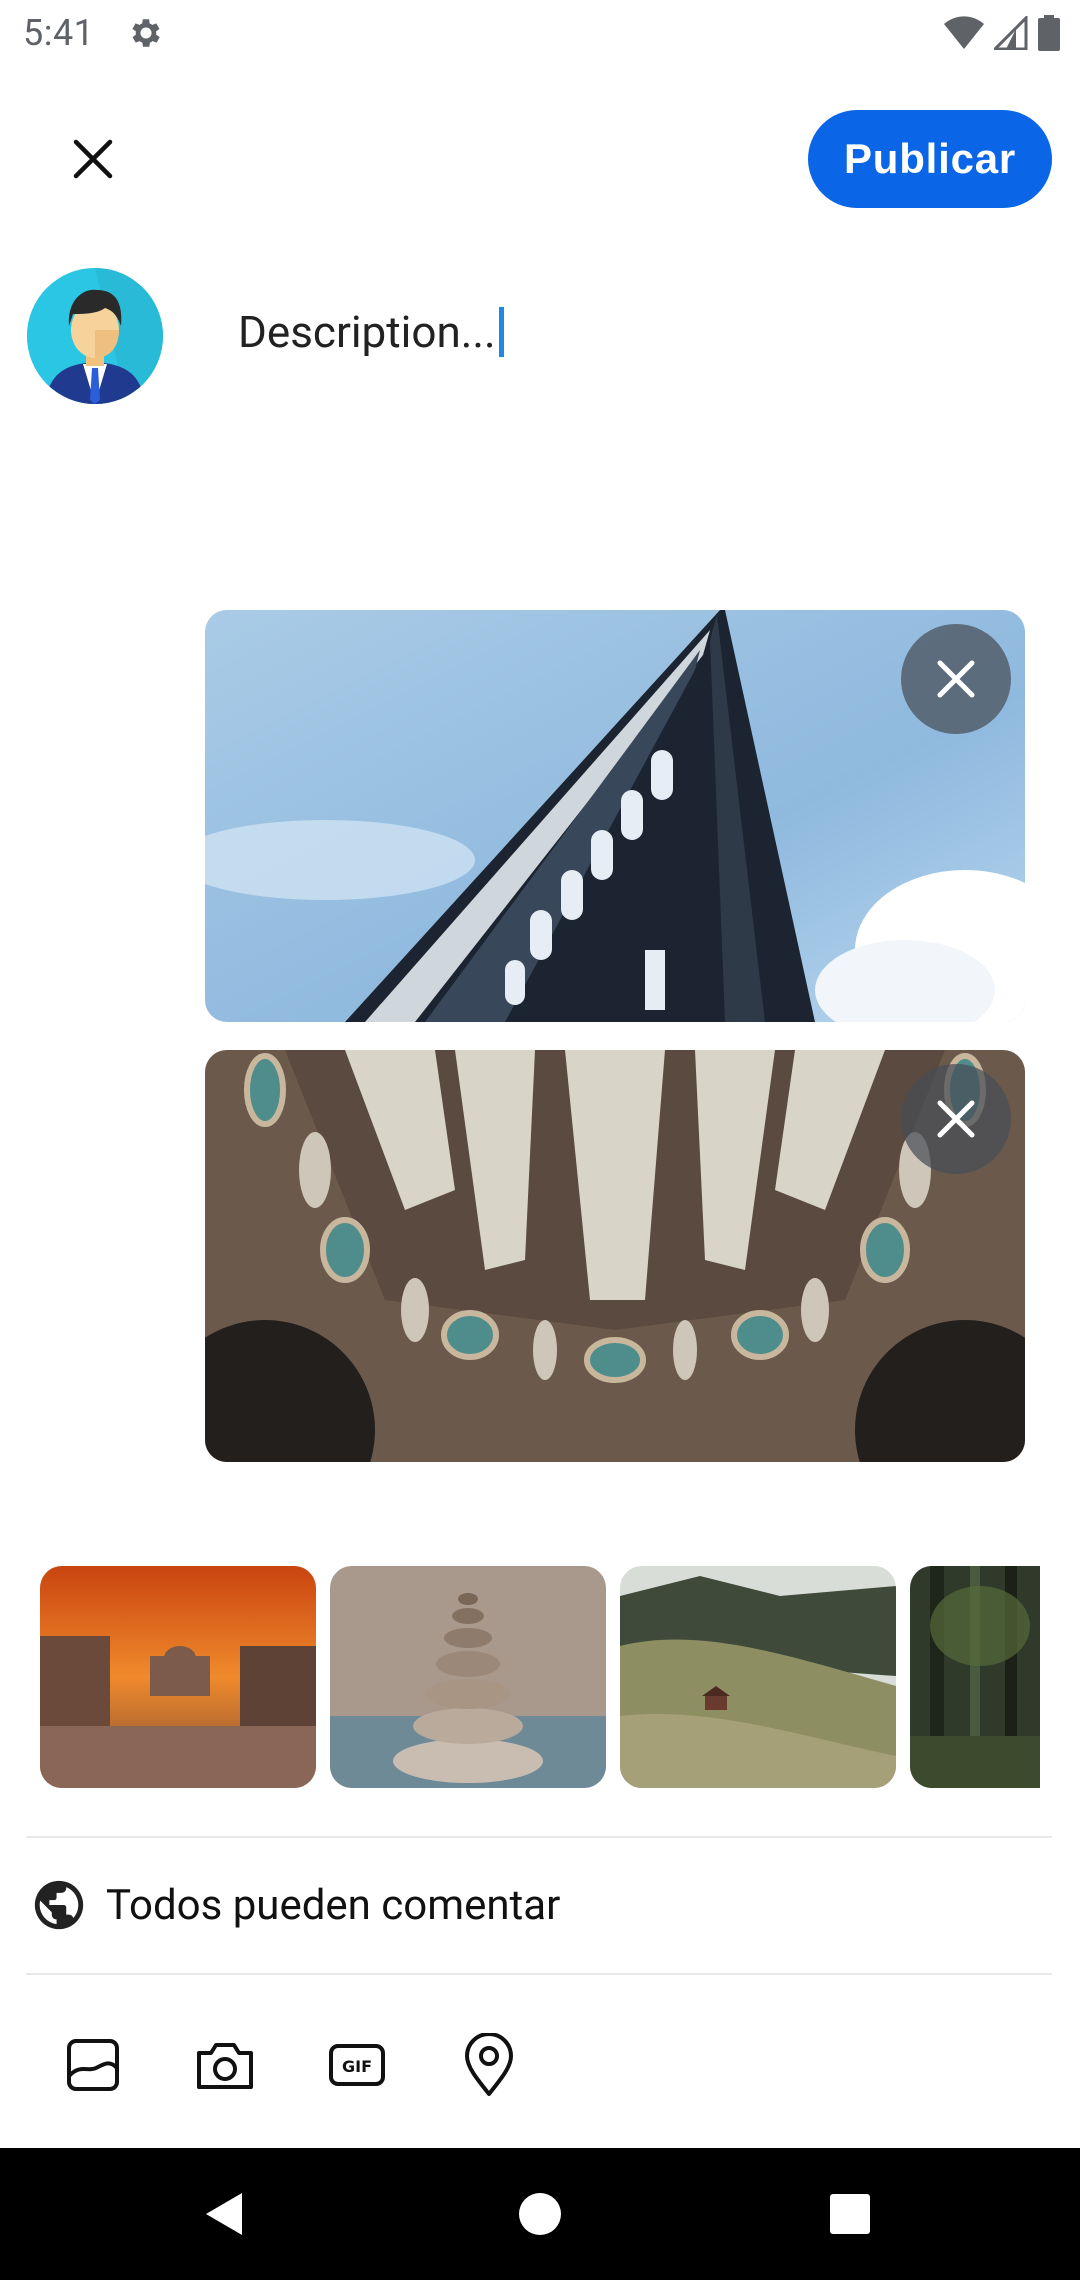 The image size is (1080, 2280). Describe the element at coordinates (540, 33) in the screenshot. I see `status-bar: 5:41` at that location.